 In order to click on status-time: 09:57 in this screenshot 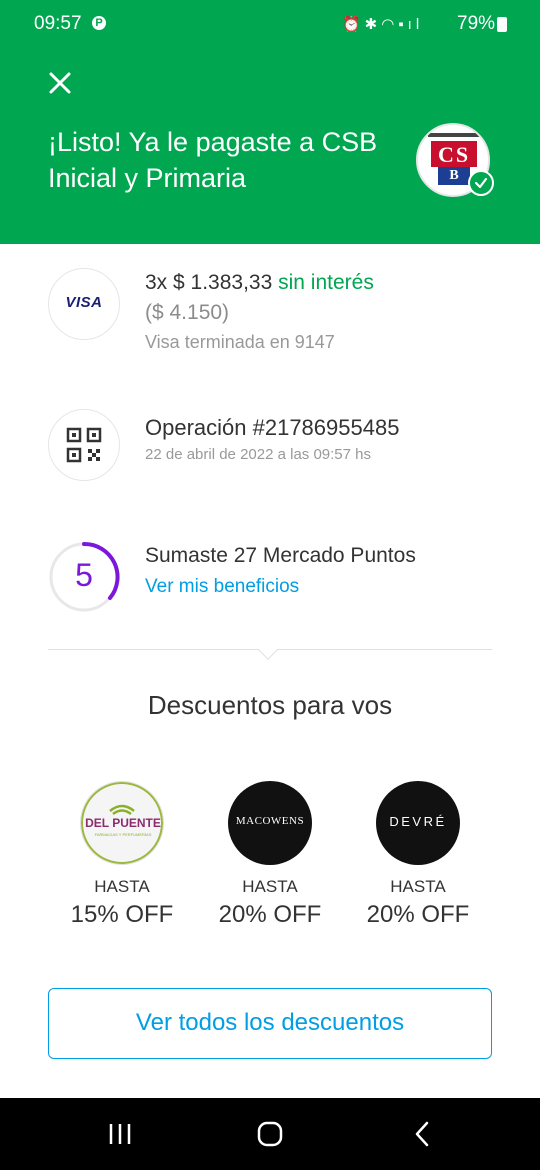, I will do `click(58, 23)`.